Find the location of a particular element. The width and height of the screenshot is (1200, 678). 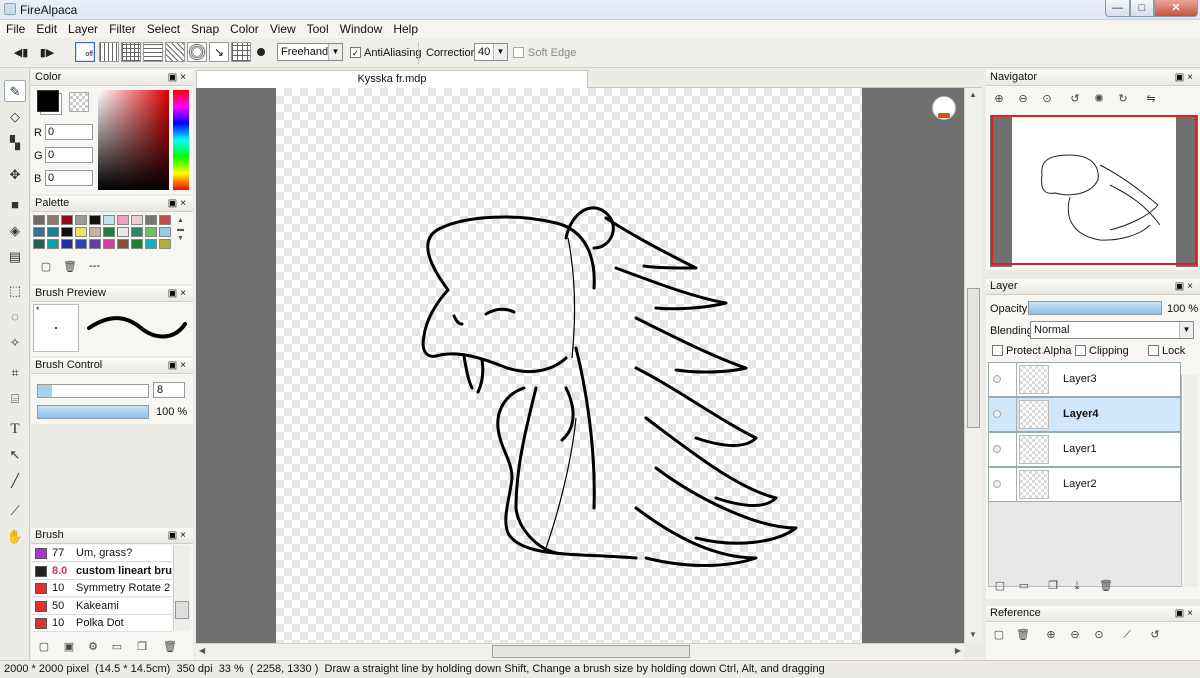

menu-window: Window is located at coordinates (361, 28).